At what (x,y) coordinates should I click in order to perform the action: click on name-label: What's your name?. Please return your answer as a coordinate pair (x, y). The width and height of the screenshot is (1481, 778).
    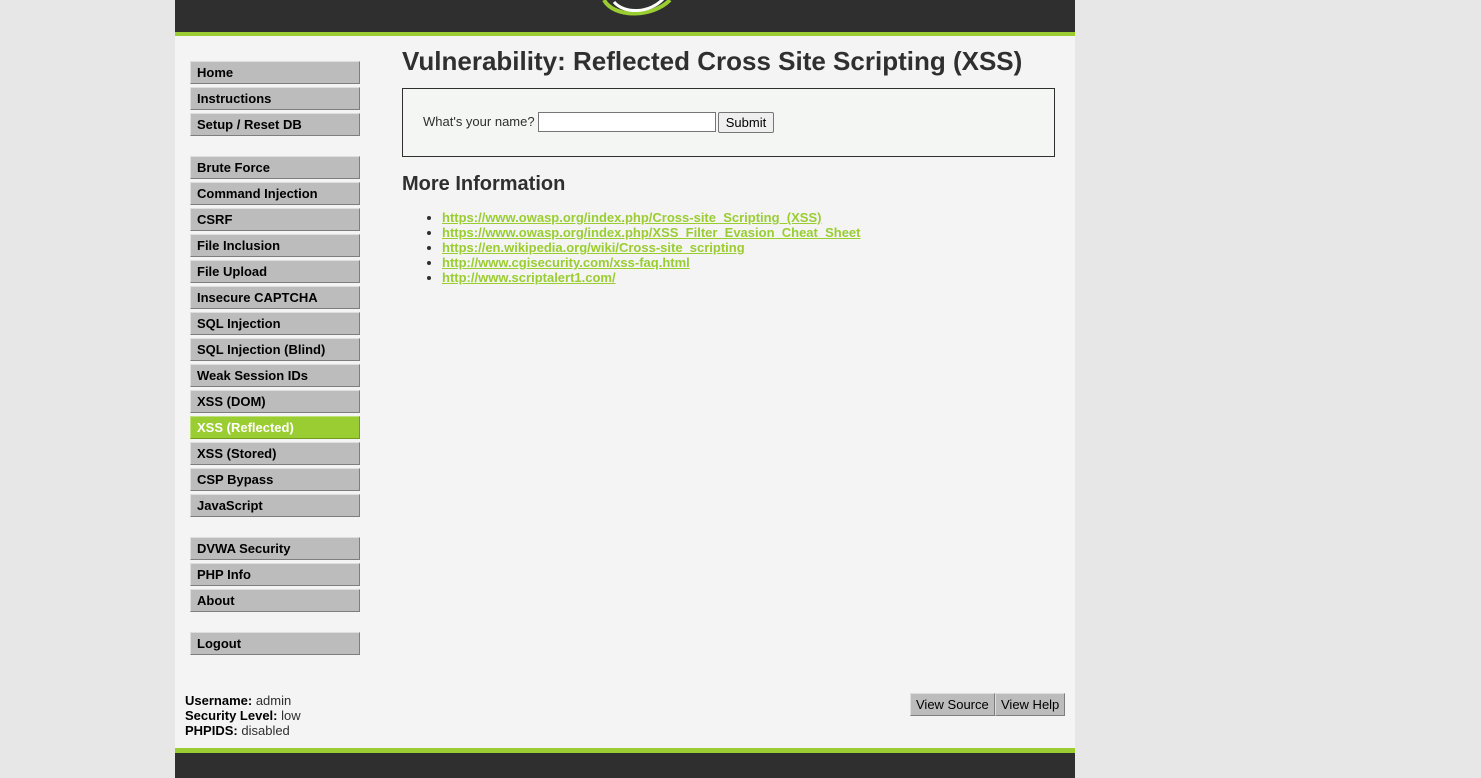
    Looking at the image, I should click on (479, 121).